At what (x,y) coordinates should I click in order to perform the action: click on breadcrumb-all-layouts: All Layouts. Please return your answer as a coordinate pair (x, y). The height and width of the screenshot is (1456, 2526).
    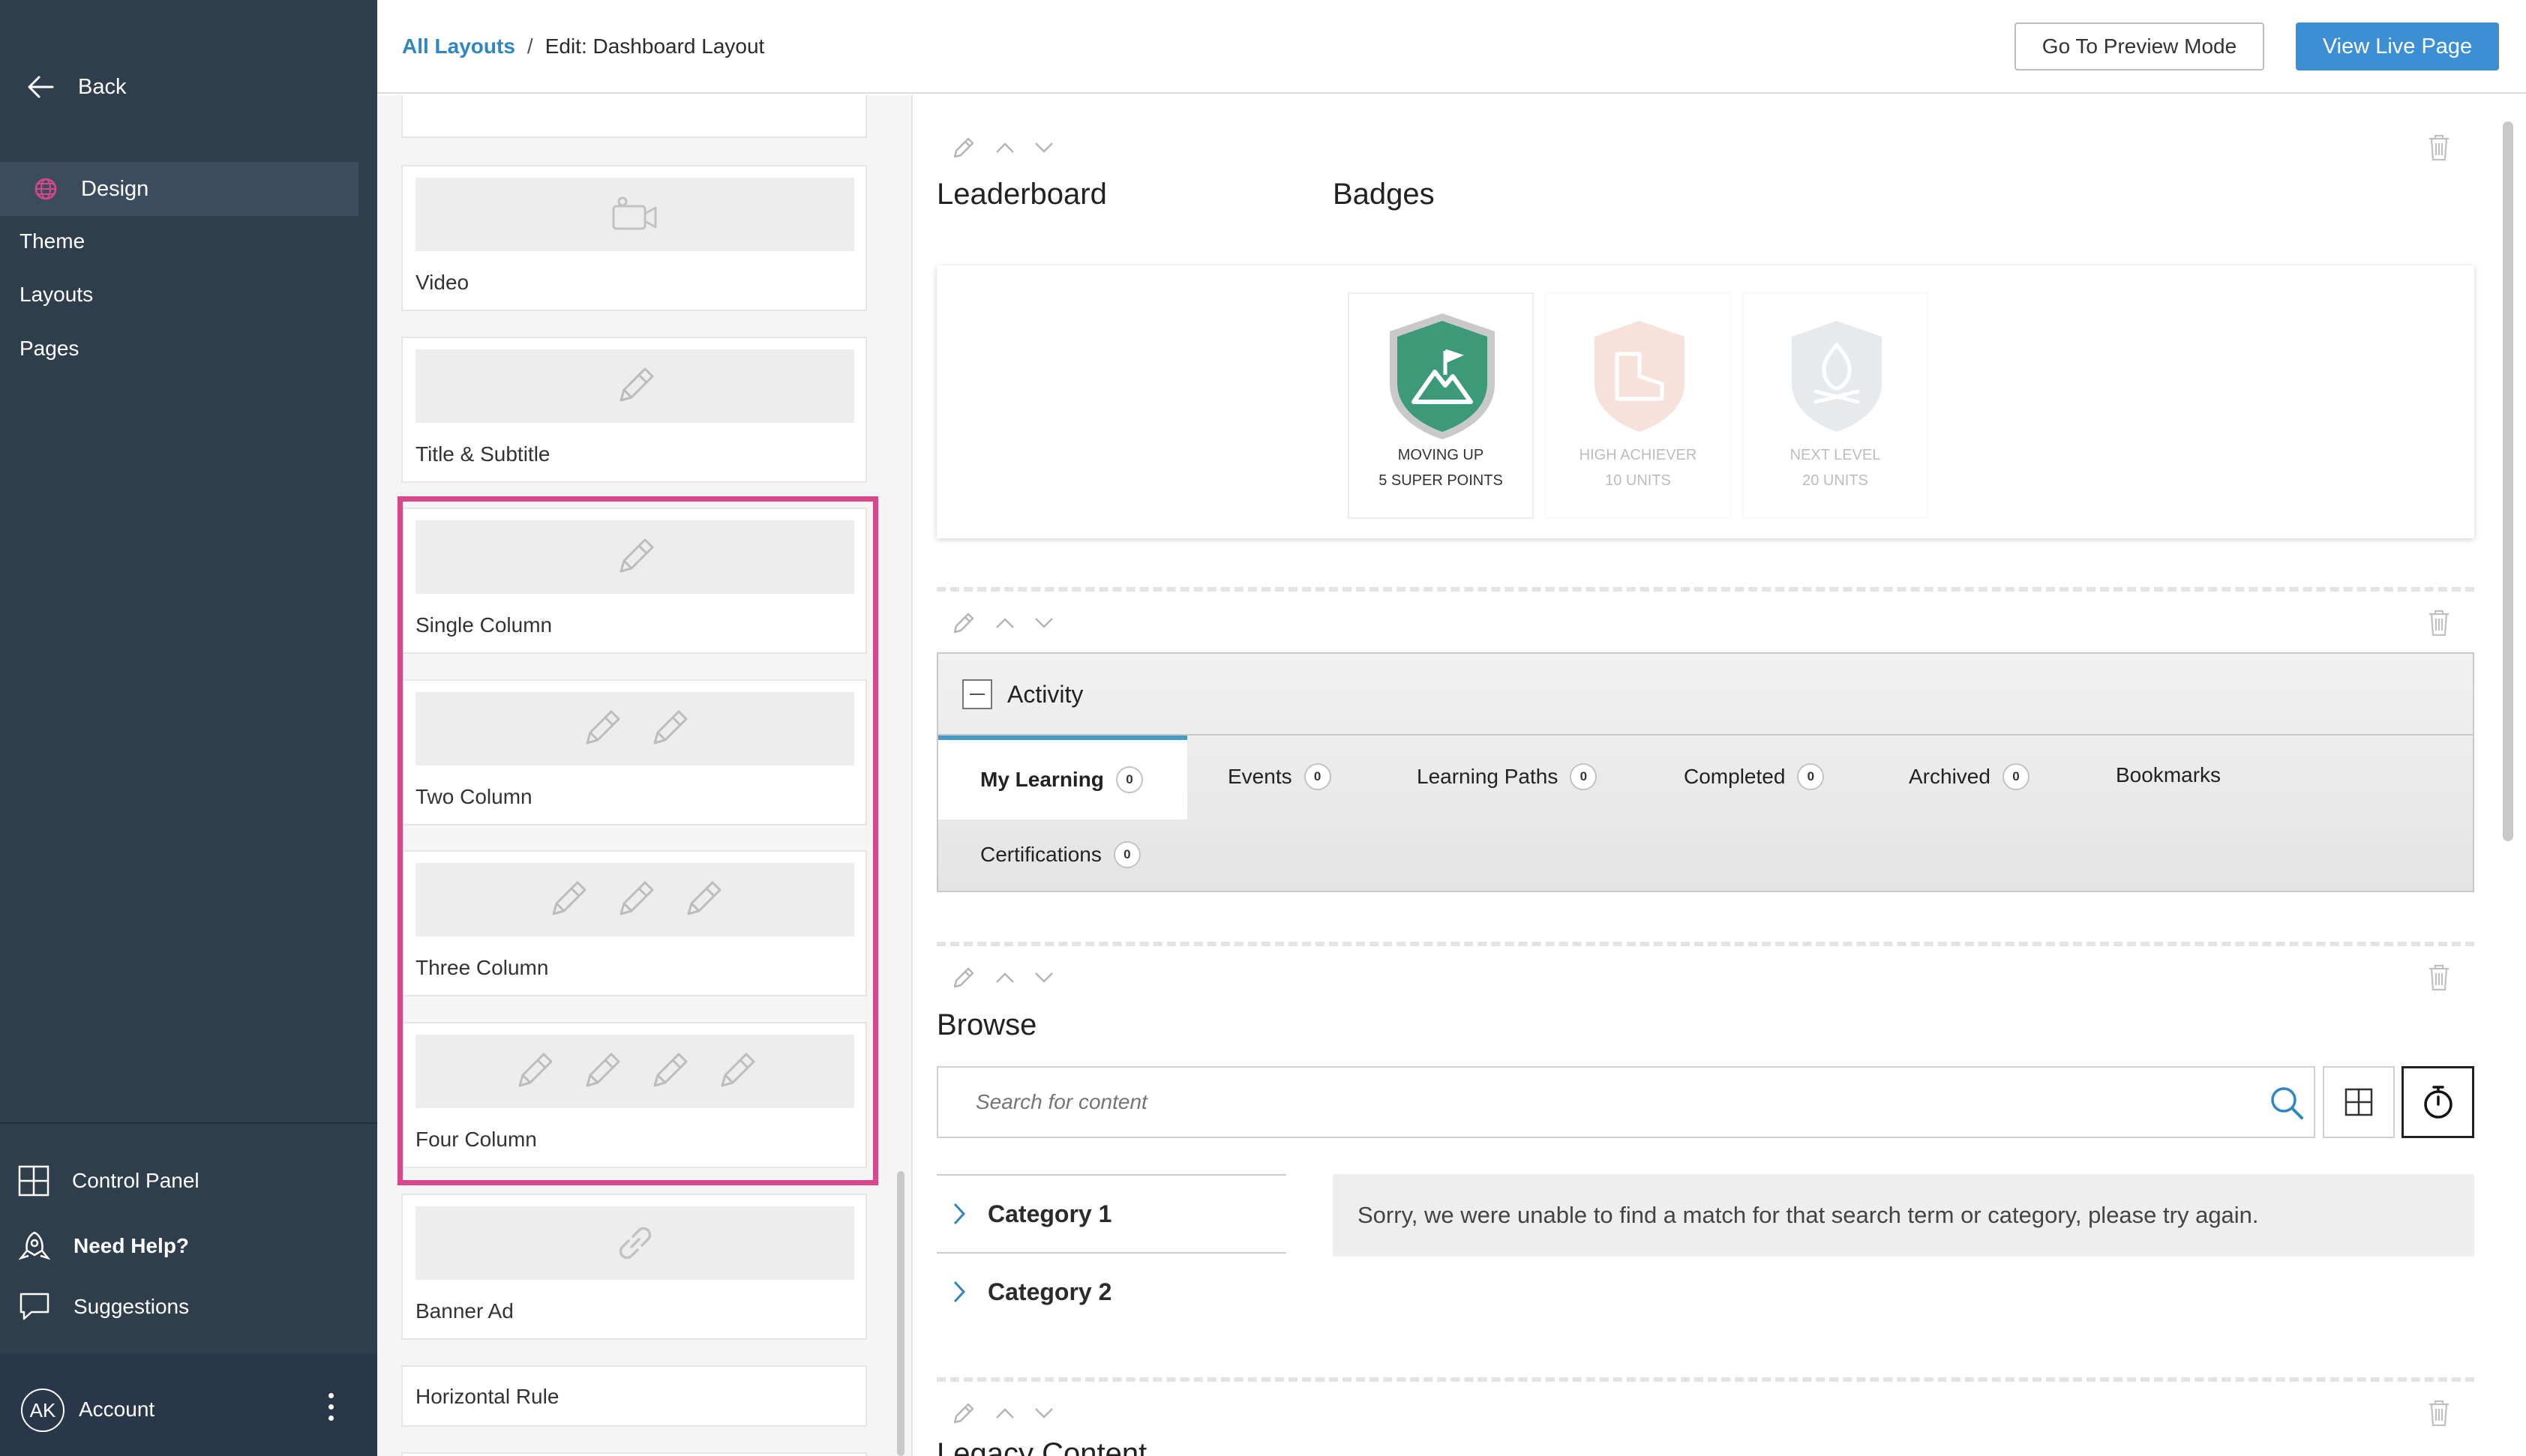
    Looking at the image, I should click on (458, 46).